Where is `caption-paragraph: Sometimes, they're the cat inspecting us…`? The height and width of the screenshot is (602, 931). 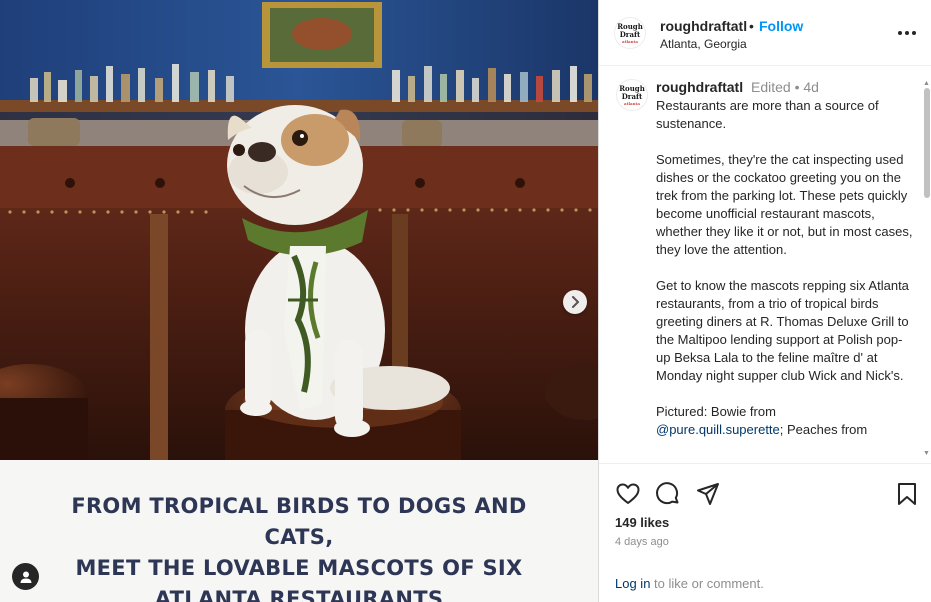
caption-paragraph: Sometimes, they're the cat inspecting us… is located at coordinates (784, 204).